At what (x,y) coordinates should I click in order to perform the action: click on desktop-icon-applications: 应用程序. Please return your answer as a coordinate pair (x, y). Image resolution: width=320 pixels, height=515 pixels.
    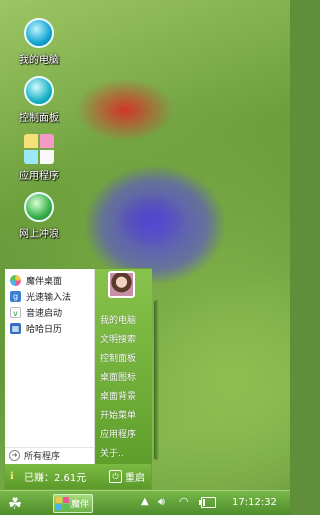
    Looking at the image, I should click on (39, 158).